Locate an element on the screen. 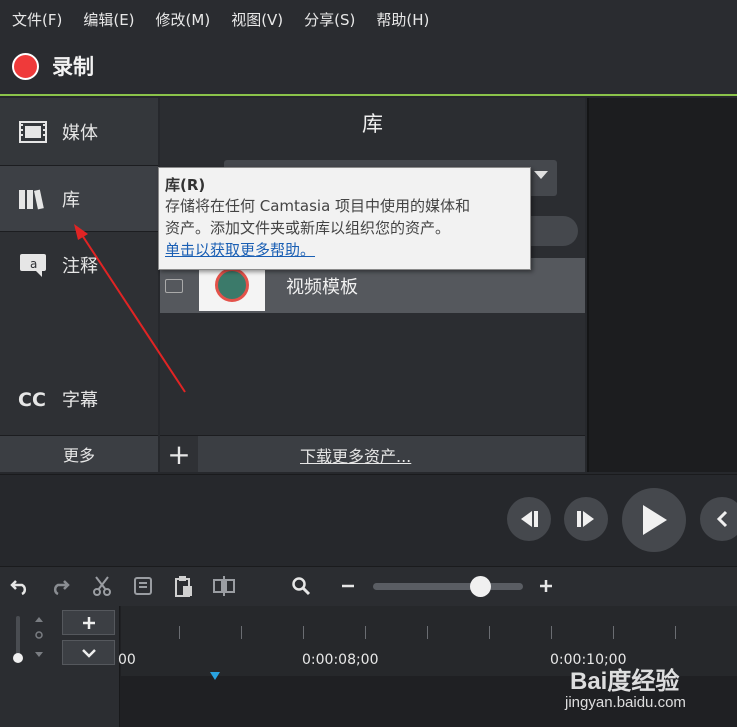 This screenshot has height=727, width=737. record-bar: 录制 is located at coordinates (368, 67).